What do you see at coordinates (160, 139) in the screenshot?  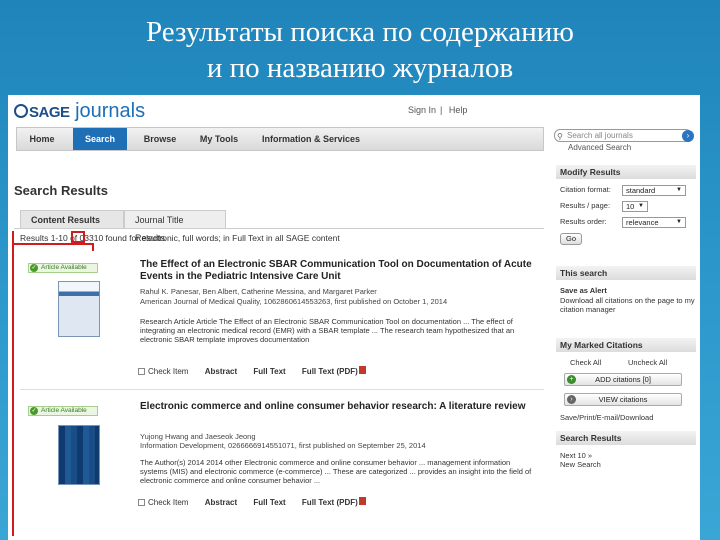 I see `nav-browse: Browse` at bounding box center [160, 139].